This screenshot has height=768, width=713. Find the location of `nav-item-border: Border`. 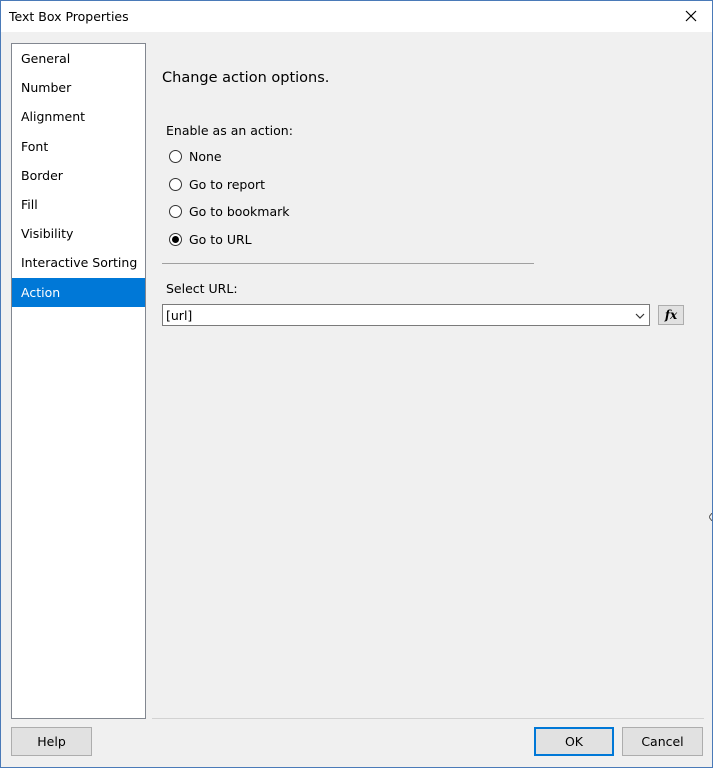

nav-item-border: Border is located at coordinates (78, 175).